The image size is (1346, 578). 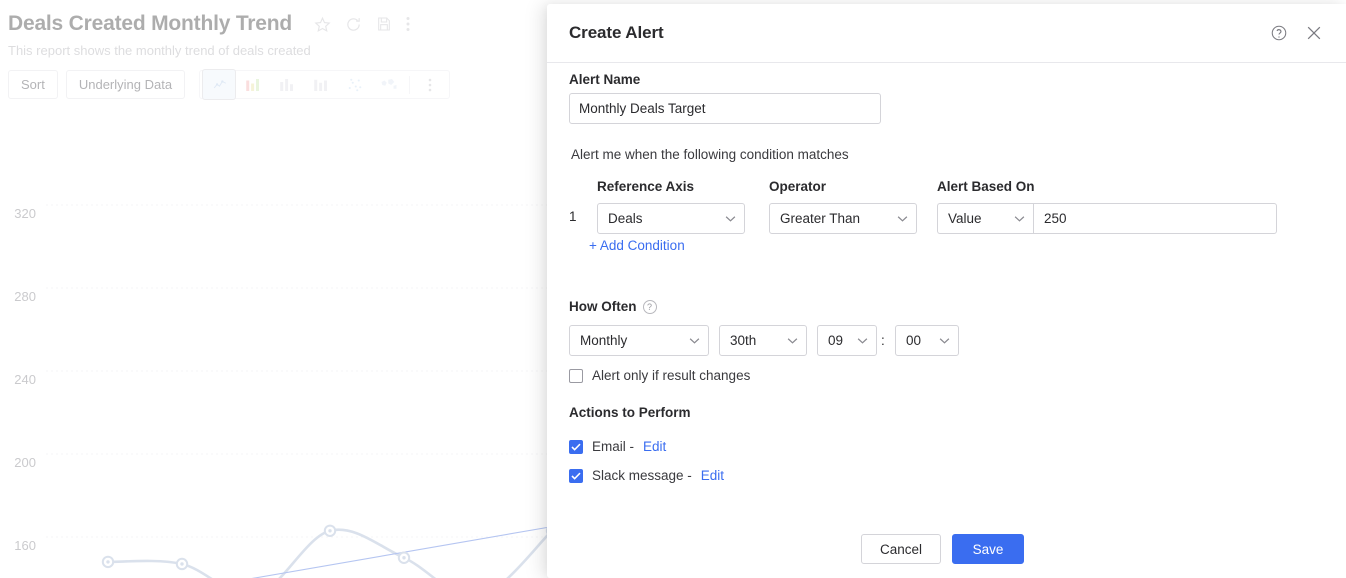 What do you see at coordinates (900, 549) in the screenshot?
I see `cancel-button: Cancel` at bounding box center [900, 549].